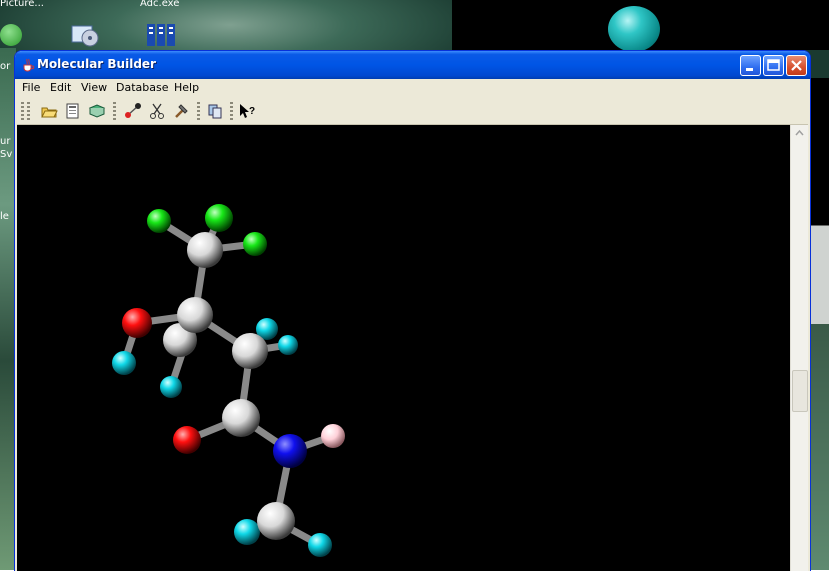 This screenshot has width=829, height=571. What do you see at coordinates (181, 111) in the screenshot?
I see `build-hammer-icon` at bounding box center [181, 111].